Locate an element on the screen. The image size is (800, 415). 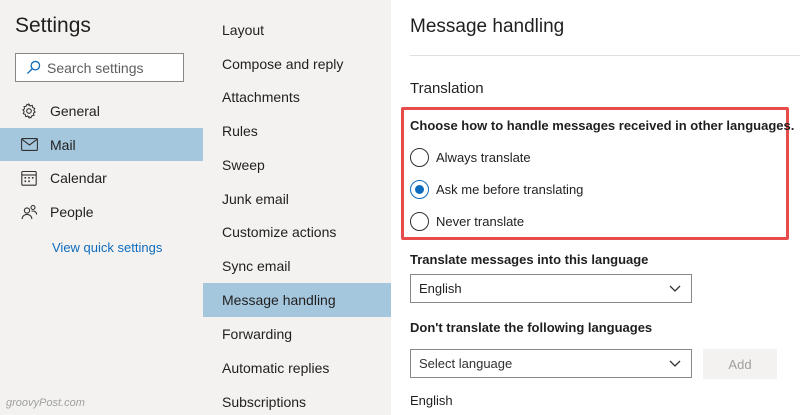
nav-general-label: General is located at coordinates (75, 110).